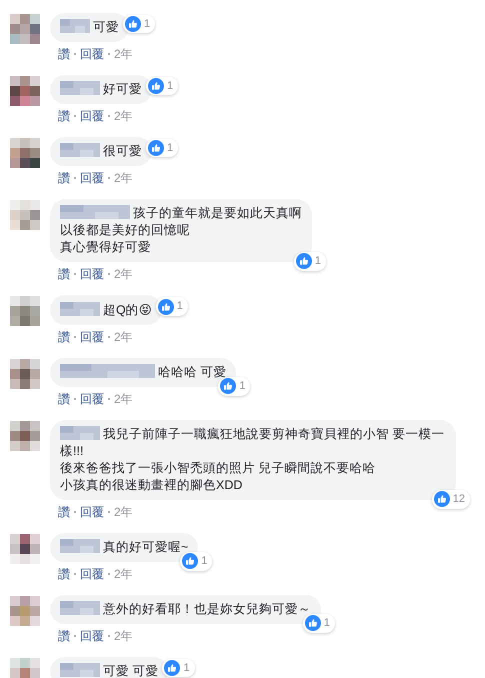  What do you see at coordinates (185, 609) in the screenshot?
I see `comment-text: 意外的好看耶！也是妳女兒夠可愛～` at bounding box center [185, 609].